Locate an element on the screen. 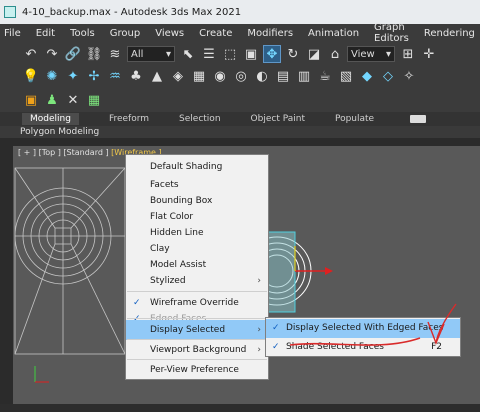 The image size is (480, 412). submenu-item-label: Display Selected With Edged Faces is located at coordinates (365, 328).